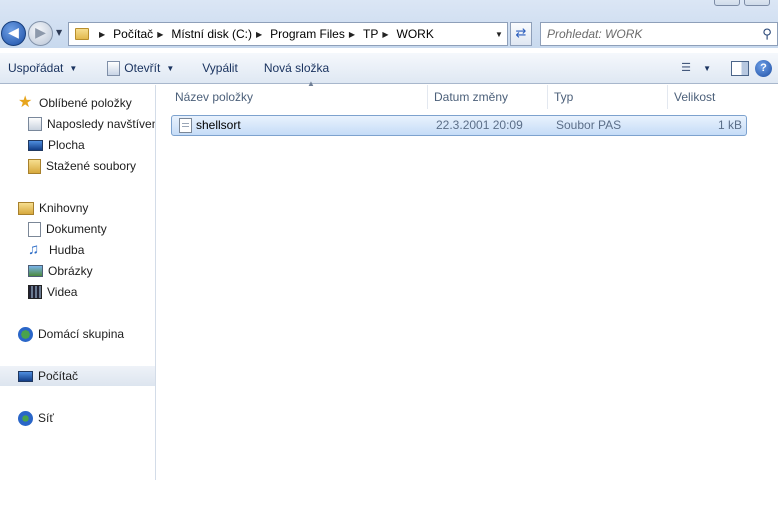 The height and width of the screenshot is (518, 778). I want to click on sidebar-item-downloads: Stažené soubory, so click(82, 166).